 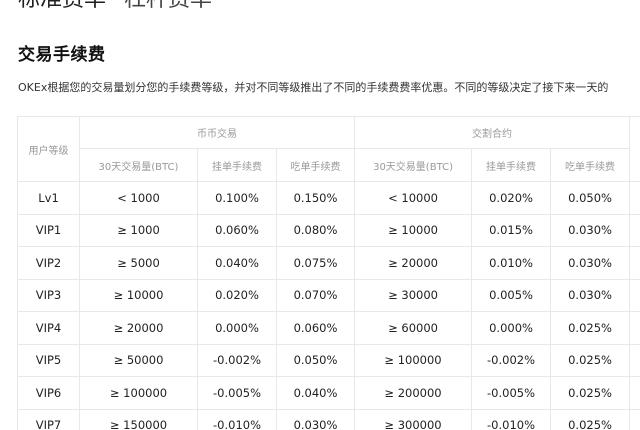 What do you see at coordinates (413, 295) in the screenshot?
I see `futures-volume-cell: ≥ 30000` at bounding box center [413, 295].